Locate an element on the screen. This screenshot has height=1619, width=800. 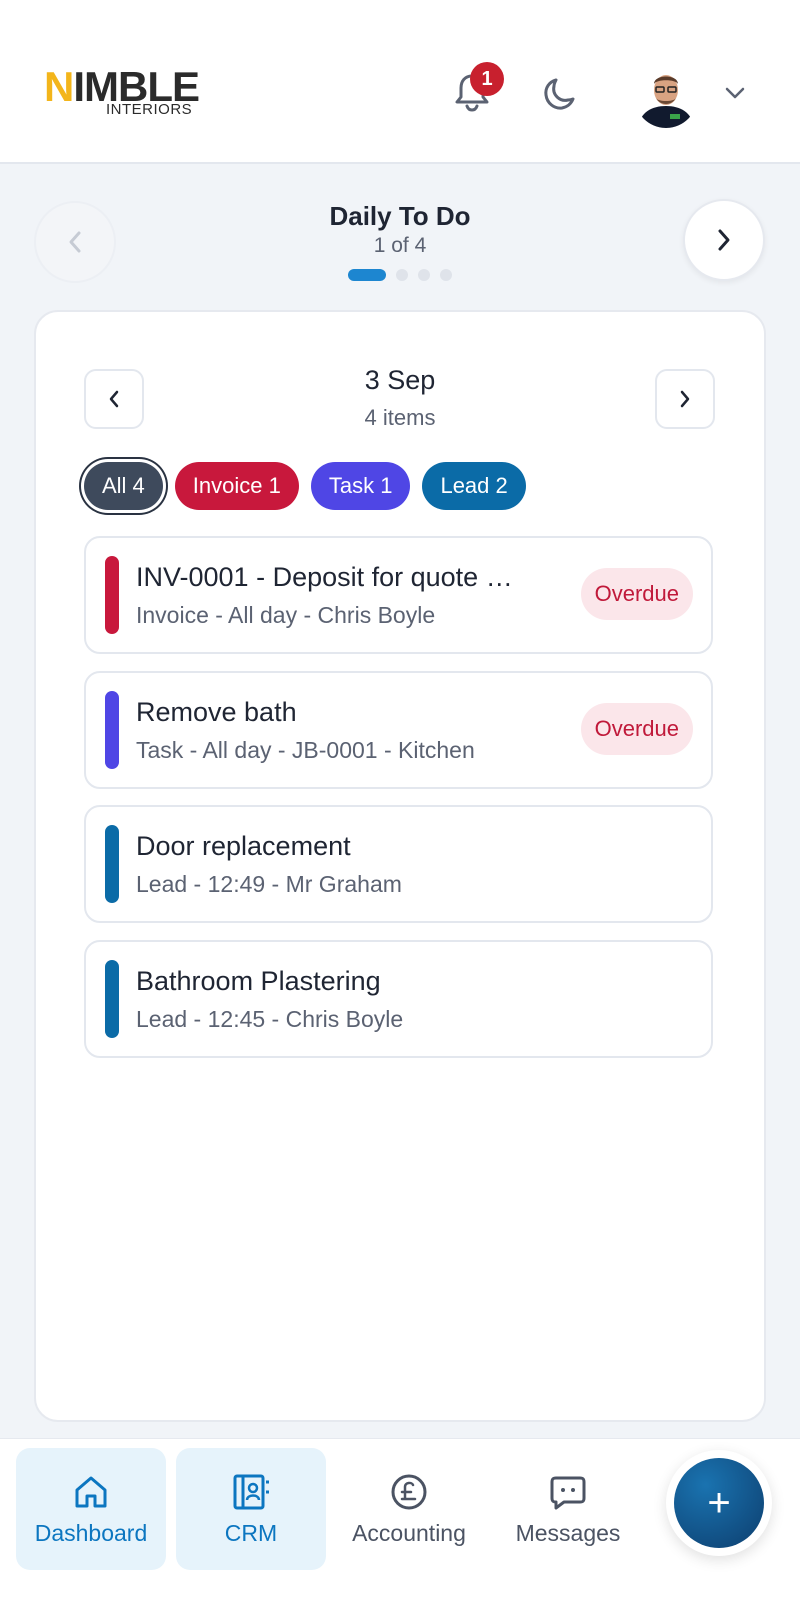
nav-crm: CRM is located at coordinates (251, 1509).